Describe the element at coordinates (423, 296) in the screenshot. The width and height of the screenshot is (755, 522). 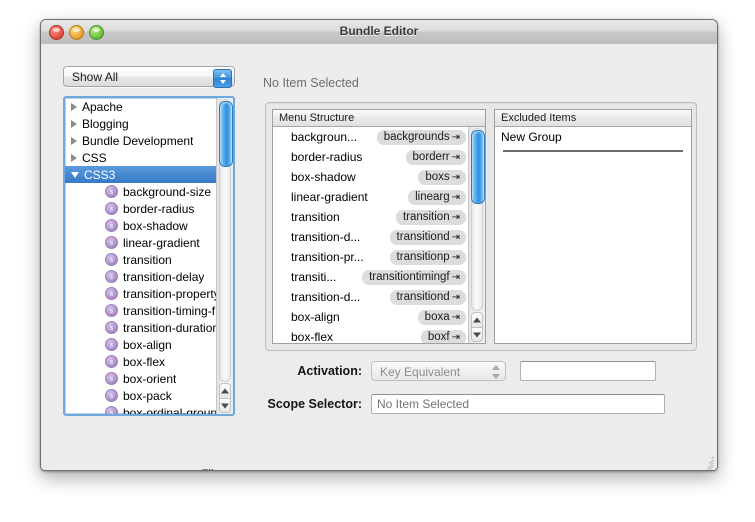
I see `menu-row-trigger: transitiond` at that location.